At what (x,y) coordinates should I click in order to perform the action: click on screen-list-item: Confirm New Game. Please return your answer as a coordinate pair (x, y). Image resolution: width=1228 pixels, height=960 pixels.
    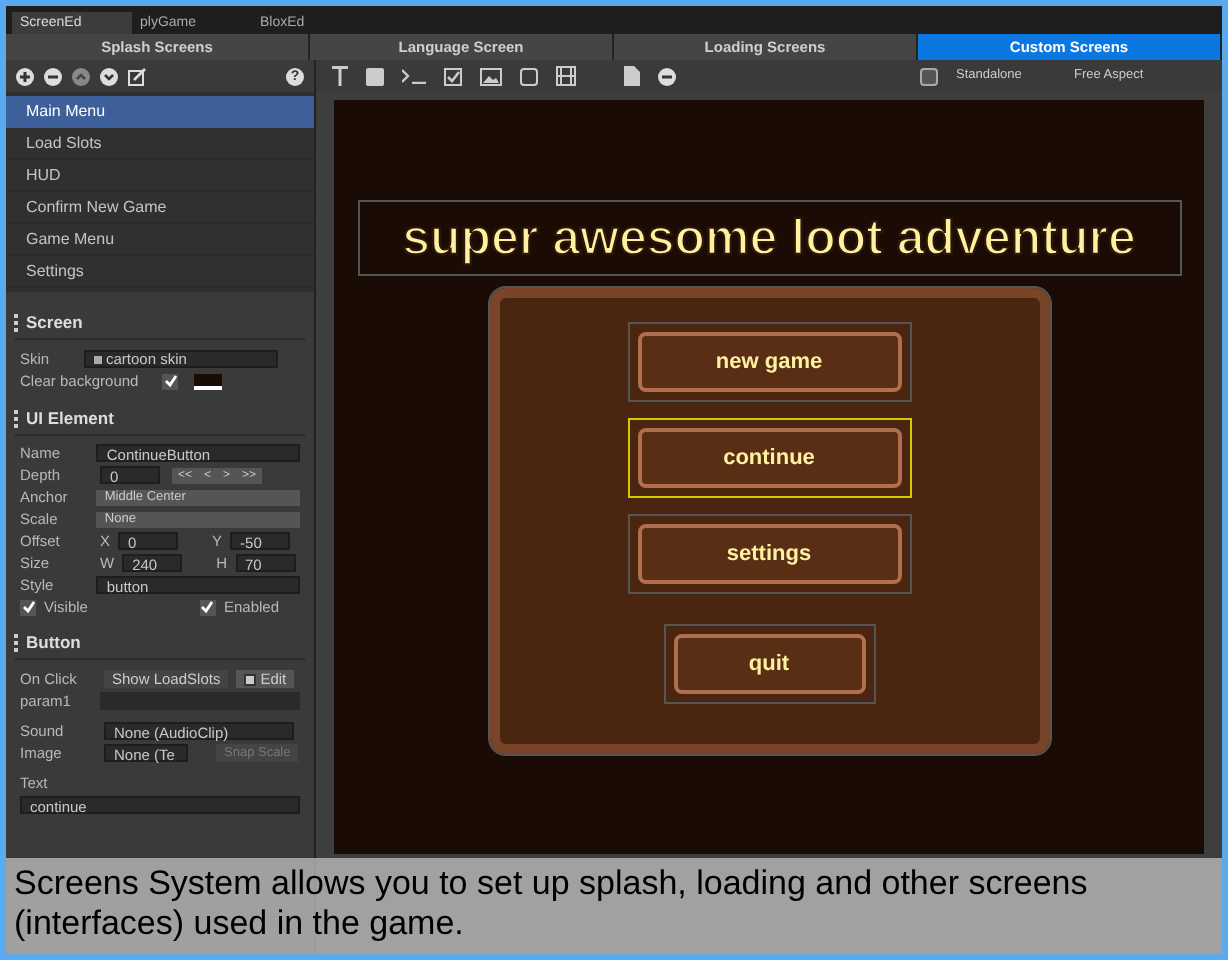
    Looking at the image, I should click on (160, 208).